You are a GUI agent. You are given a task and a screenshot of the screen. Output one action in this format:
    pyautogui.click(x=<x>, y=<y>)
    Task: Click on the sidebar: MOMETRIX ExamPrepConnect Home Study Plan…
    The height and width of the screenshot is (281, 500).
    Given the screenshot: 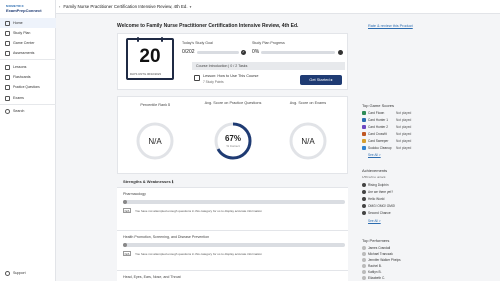 What is the action you would take?
    pyautogui.click(x=28, y=140)
    